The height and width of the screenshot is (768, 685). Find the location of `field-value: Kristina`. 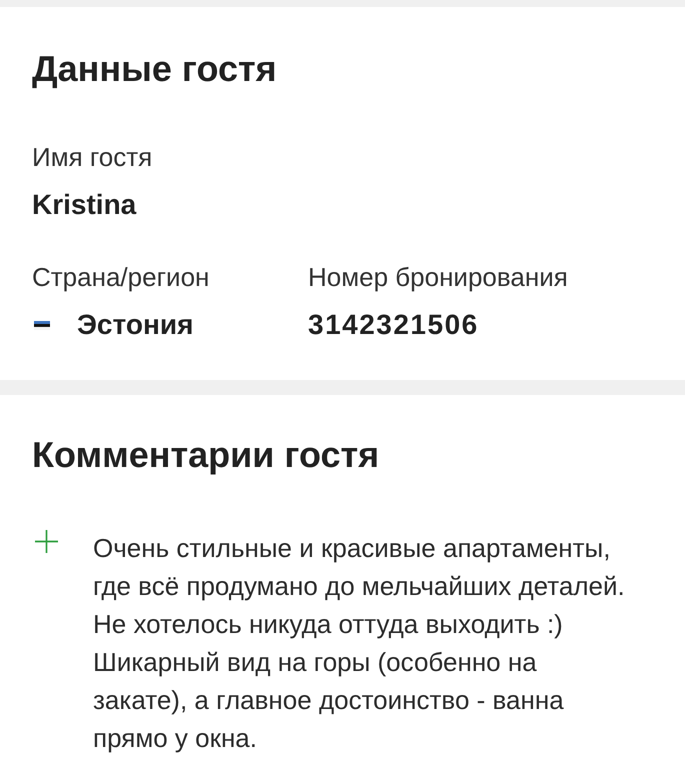

field-value: Kristina is located at coordinates (85, 205).